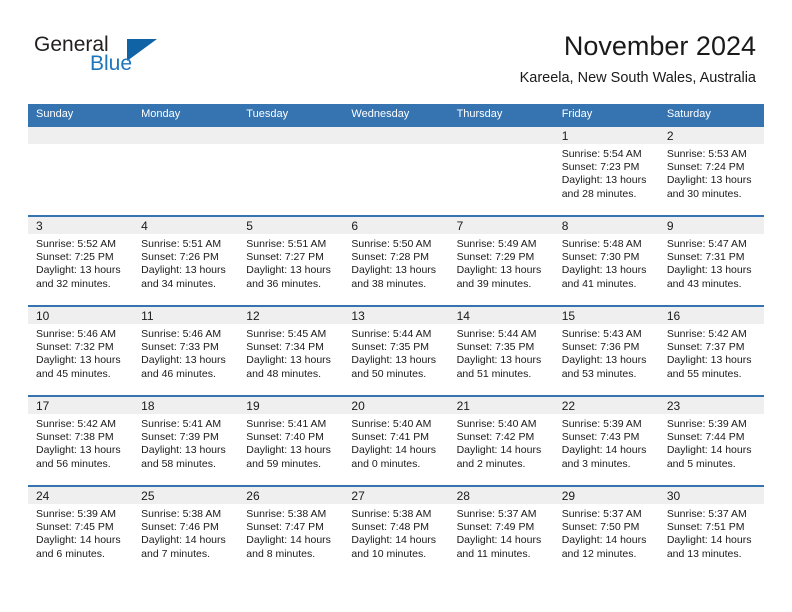  What do you see at coordinates (43, 496) in the screenshot?
I see `day-number: 24` at bounding box center [43, 496].